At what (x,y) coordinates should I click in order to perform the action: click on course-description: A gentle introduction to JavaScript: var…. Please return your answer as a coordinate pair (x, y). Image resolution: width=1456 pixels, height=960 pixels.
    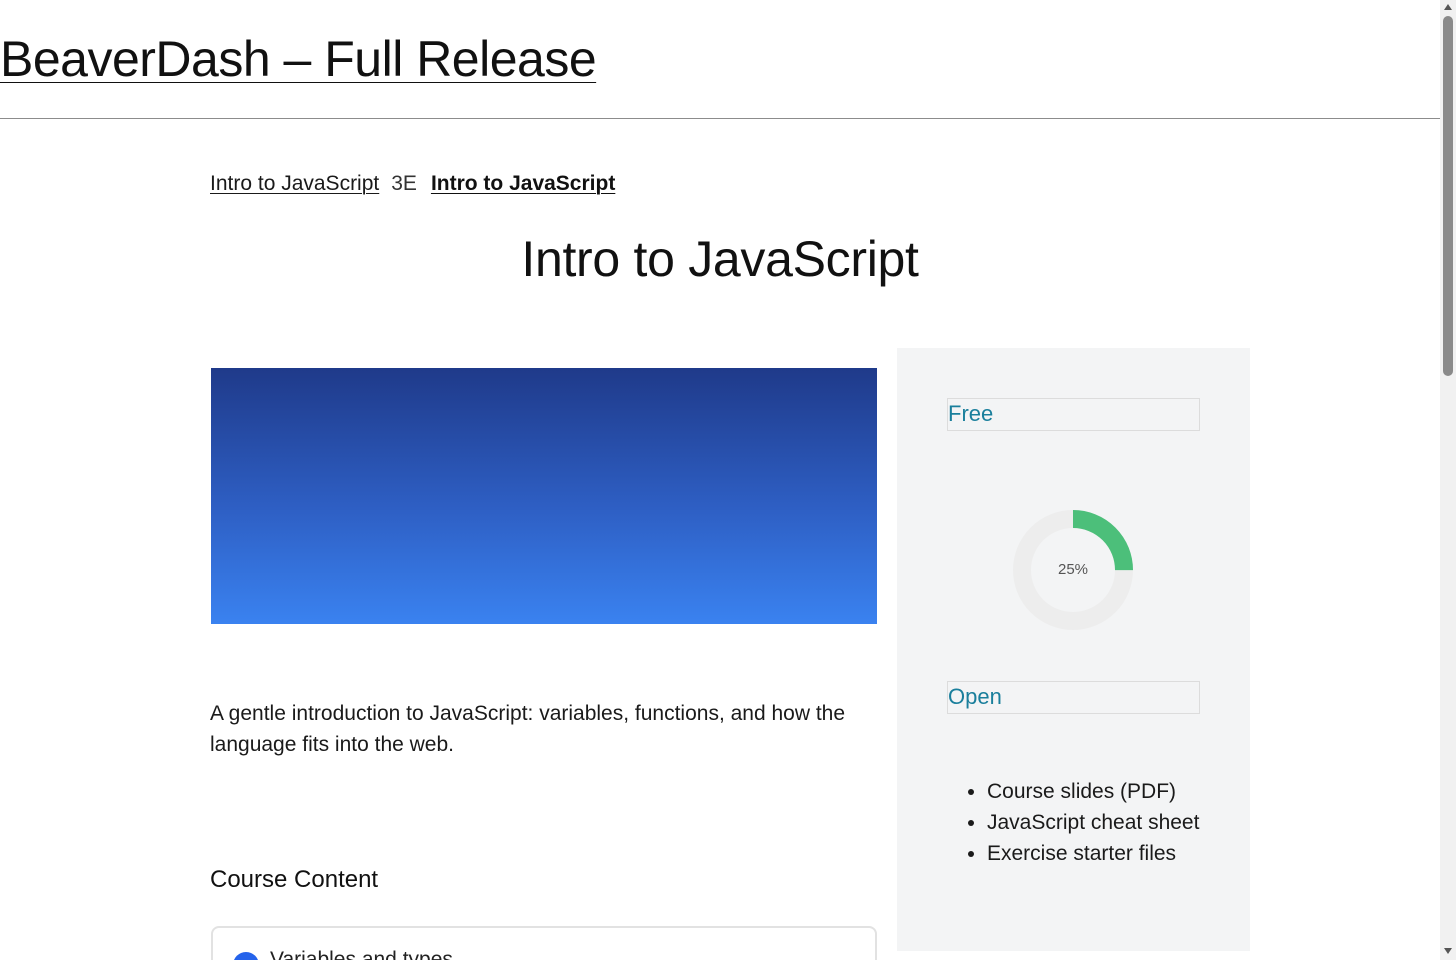
    Looking at the image, I should click on (528, 729).